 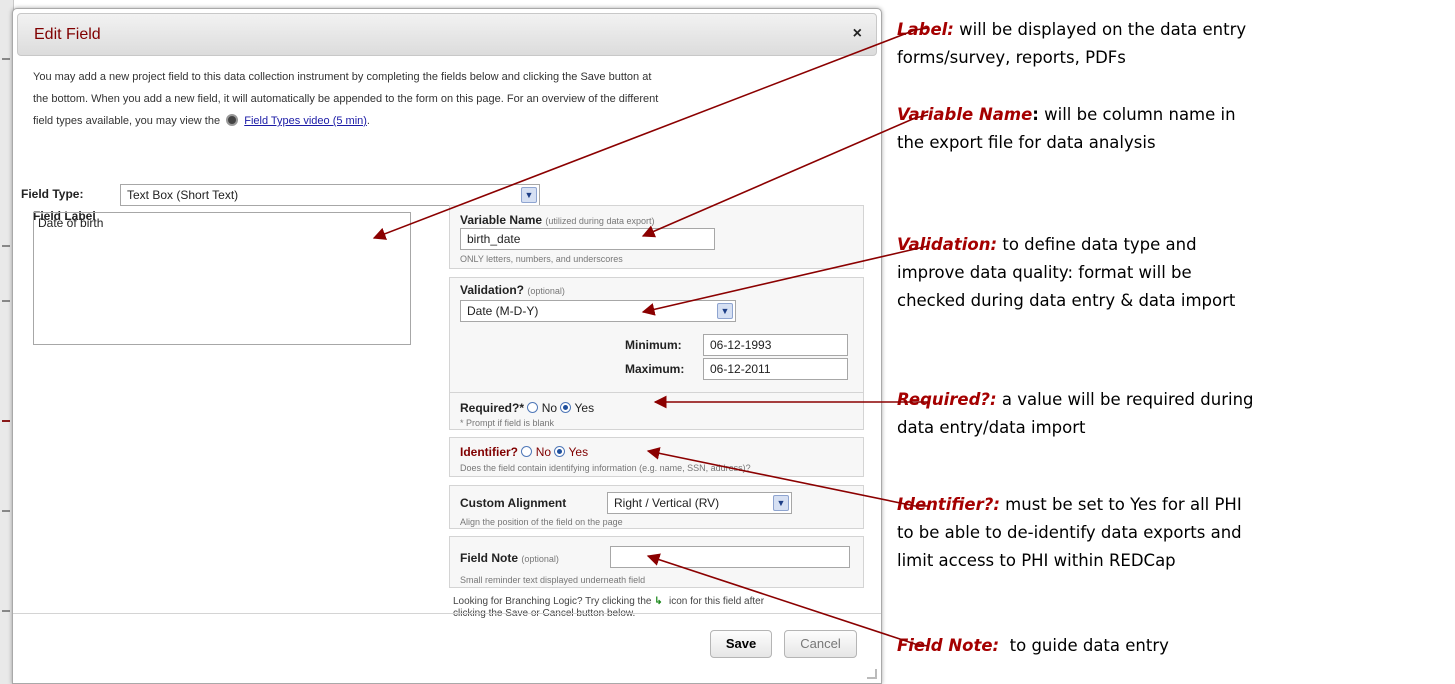 I want to click on annotation-line: forms/survey, reports, PDFs, so click(x=1011, y=57).